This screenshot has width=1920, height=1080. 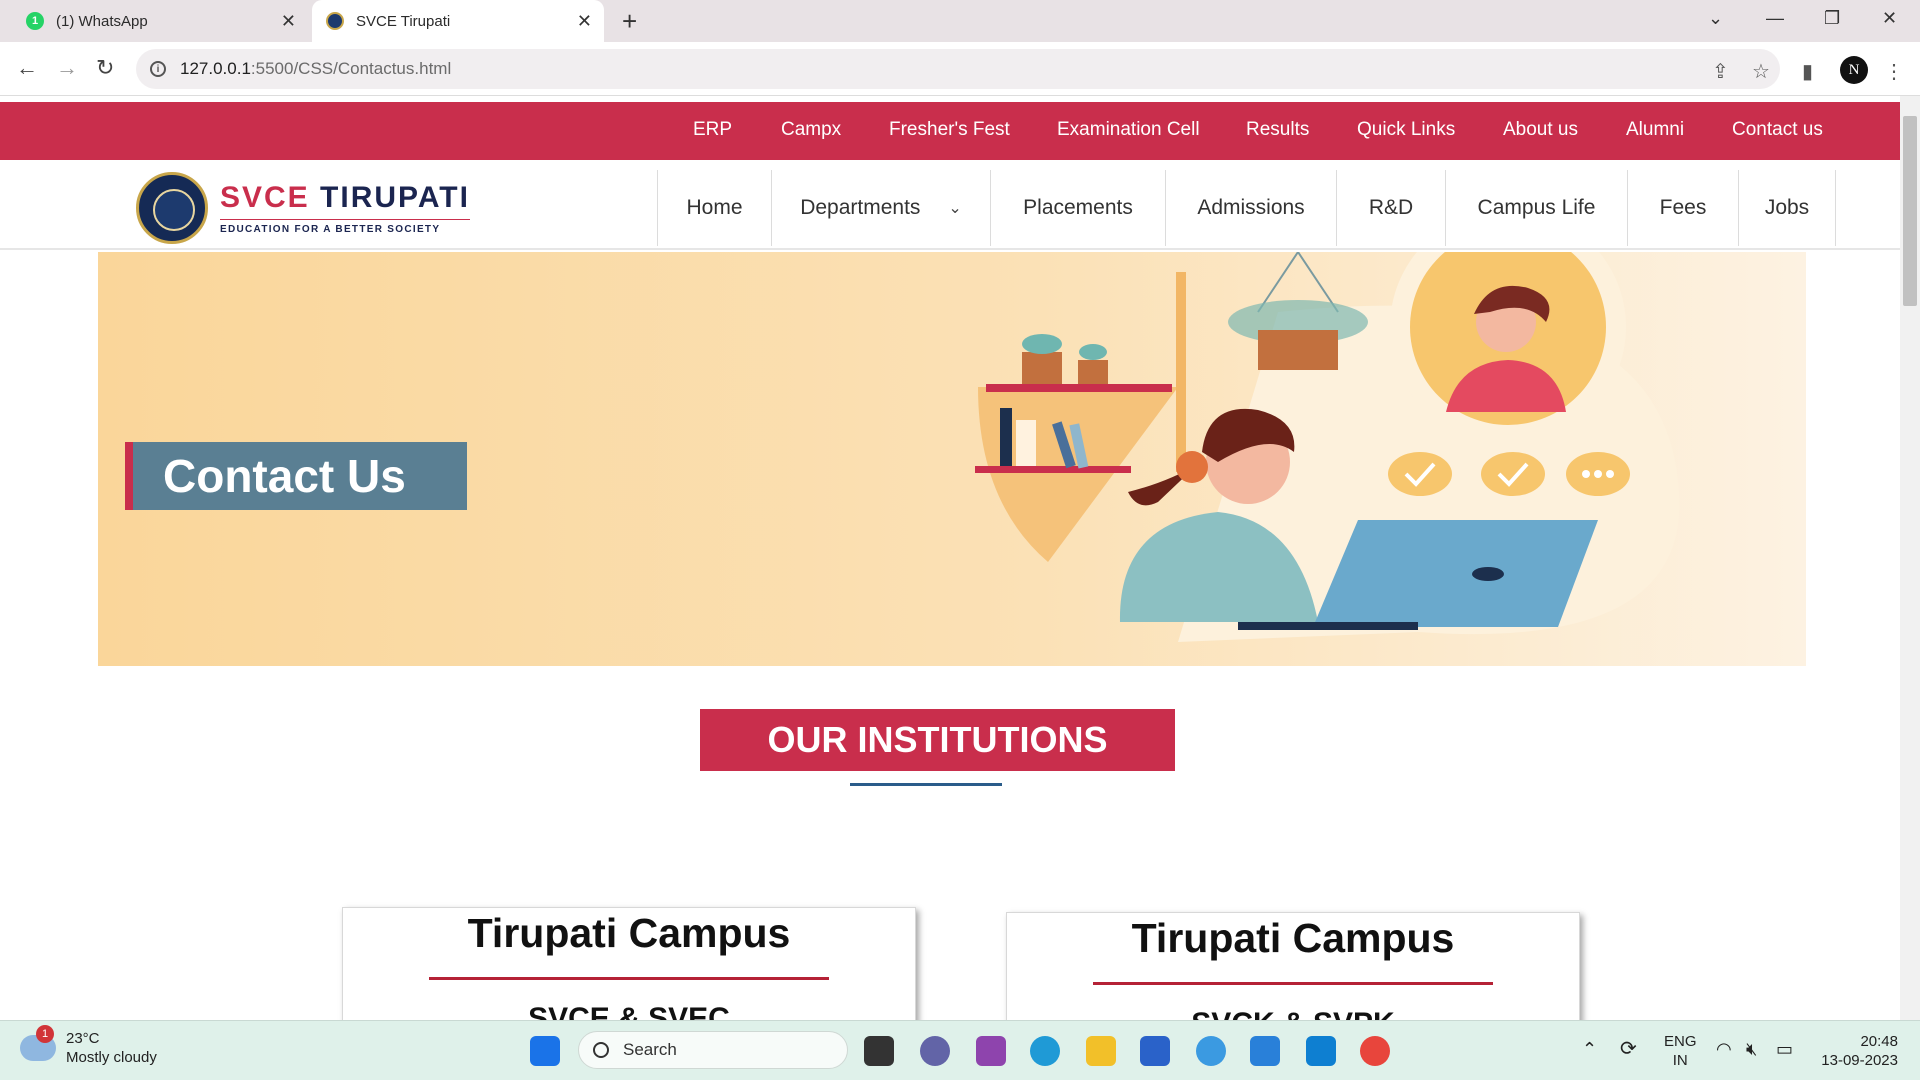 I want to click on close-window-button: ✕, so click(x=1889, y=18).